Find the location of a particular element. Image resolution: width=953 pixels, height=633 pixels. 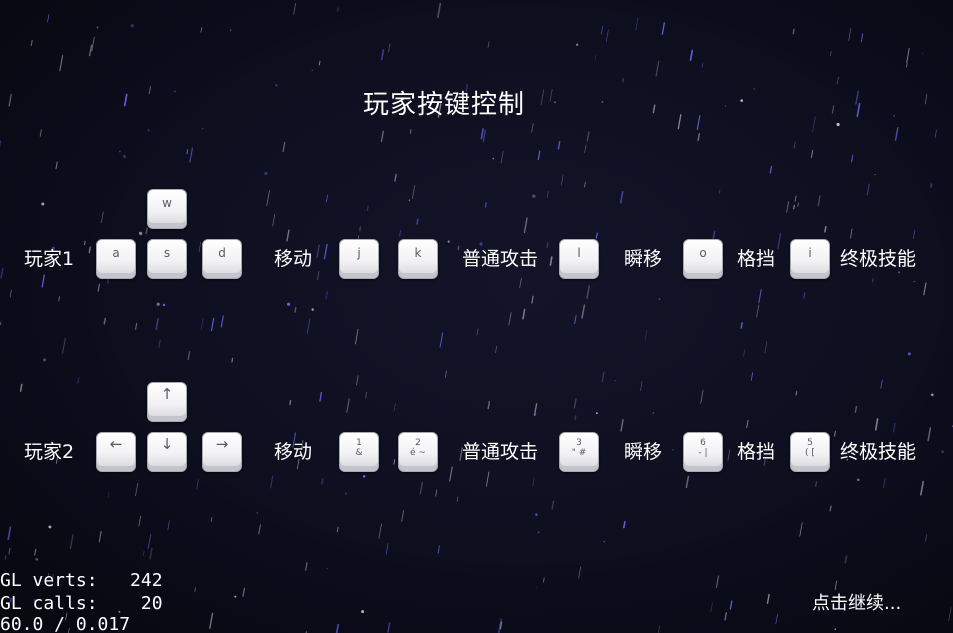

debug-fps: 60.0 / 0.017 is located at coordinates (65, 623).